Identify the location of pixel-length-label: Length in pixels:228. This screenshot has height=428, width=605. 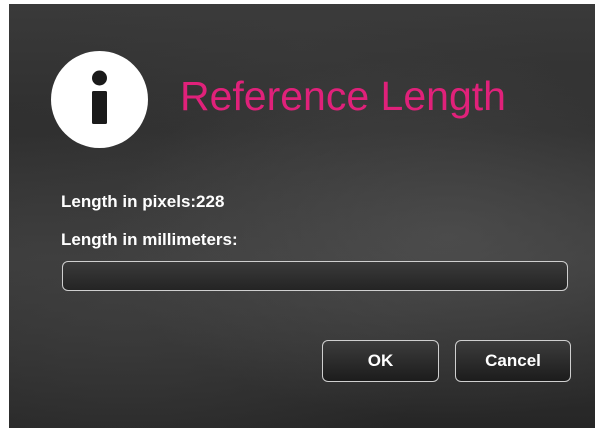
(143, 201).